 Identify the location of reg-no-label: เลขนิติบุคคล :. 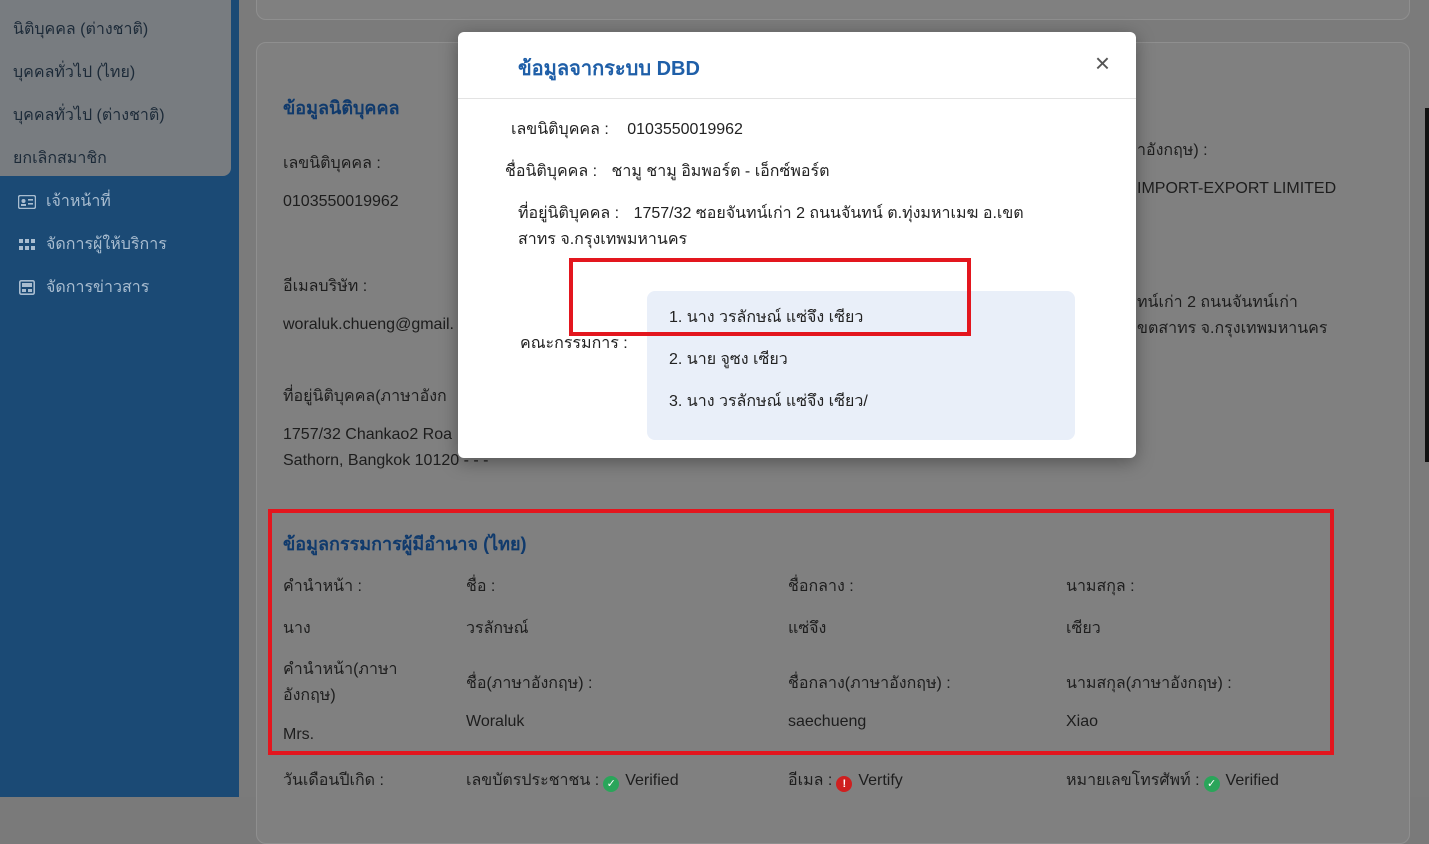
(332, 163).